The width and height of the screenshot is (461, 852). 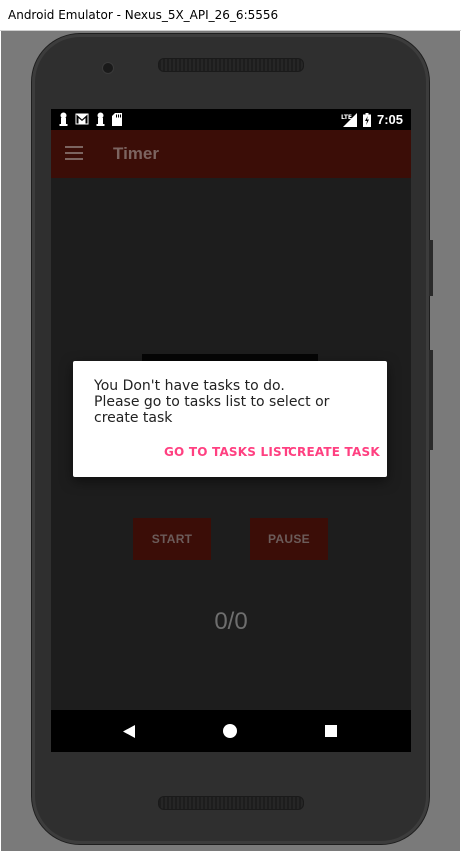 What do you see at coordinates (90, 119) in the screenshot?
I see `status-icons-left` at bounding box center [90, 119].